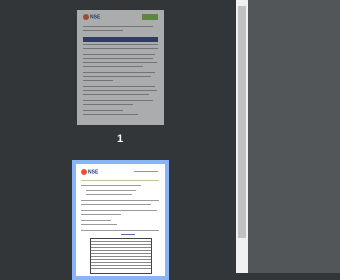 The width and height of the screenshot is (340, 280). I want to click on sidebar-scrollbar-thumb, so click(242, 122).